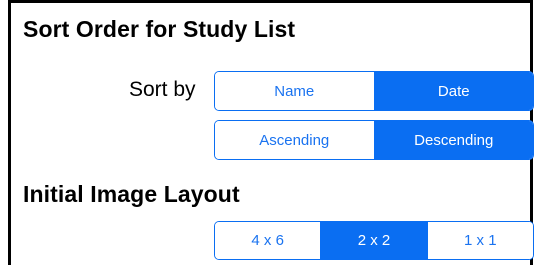 This screenshot has height=265, width=535. I want to click on image-layout-segmented-control: 4 x 6 2 x 2 1 x 1, so click(374, 240).